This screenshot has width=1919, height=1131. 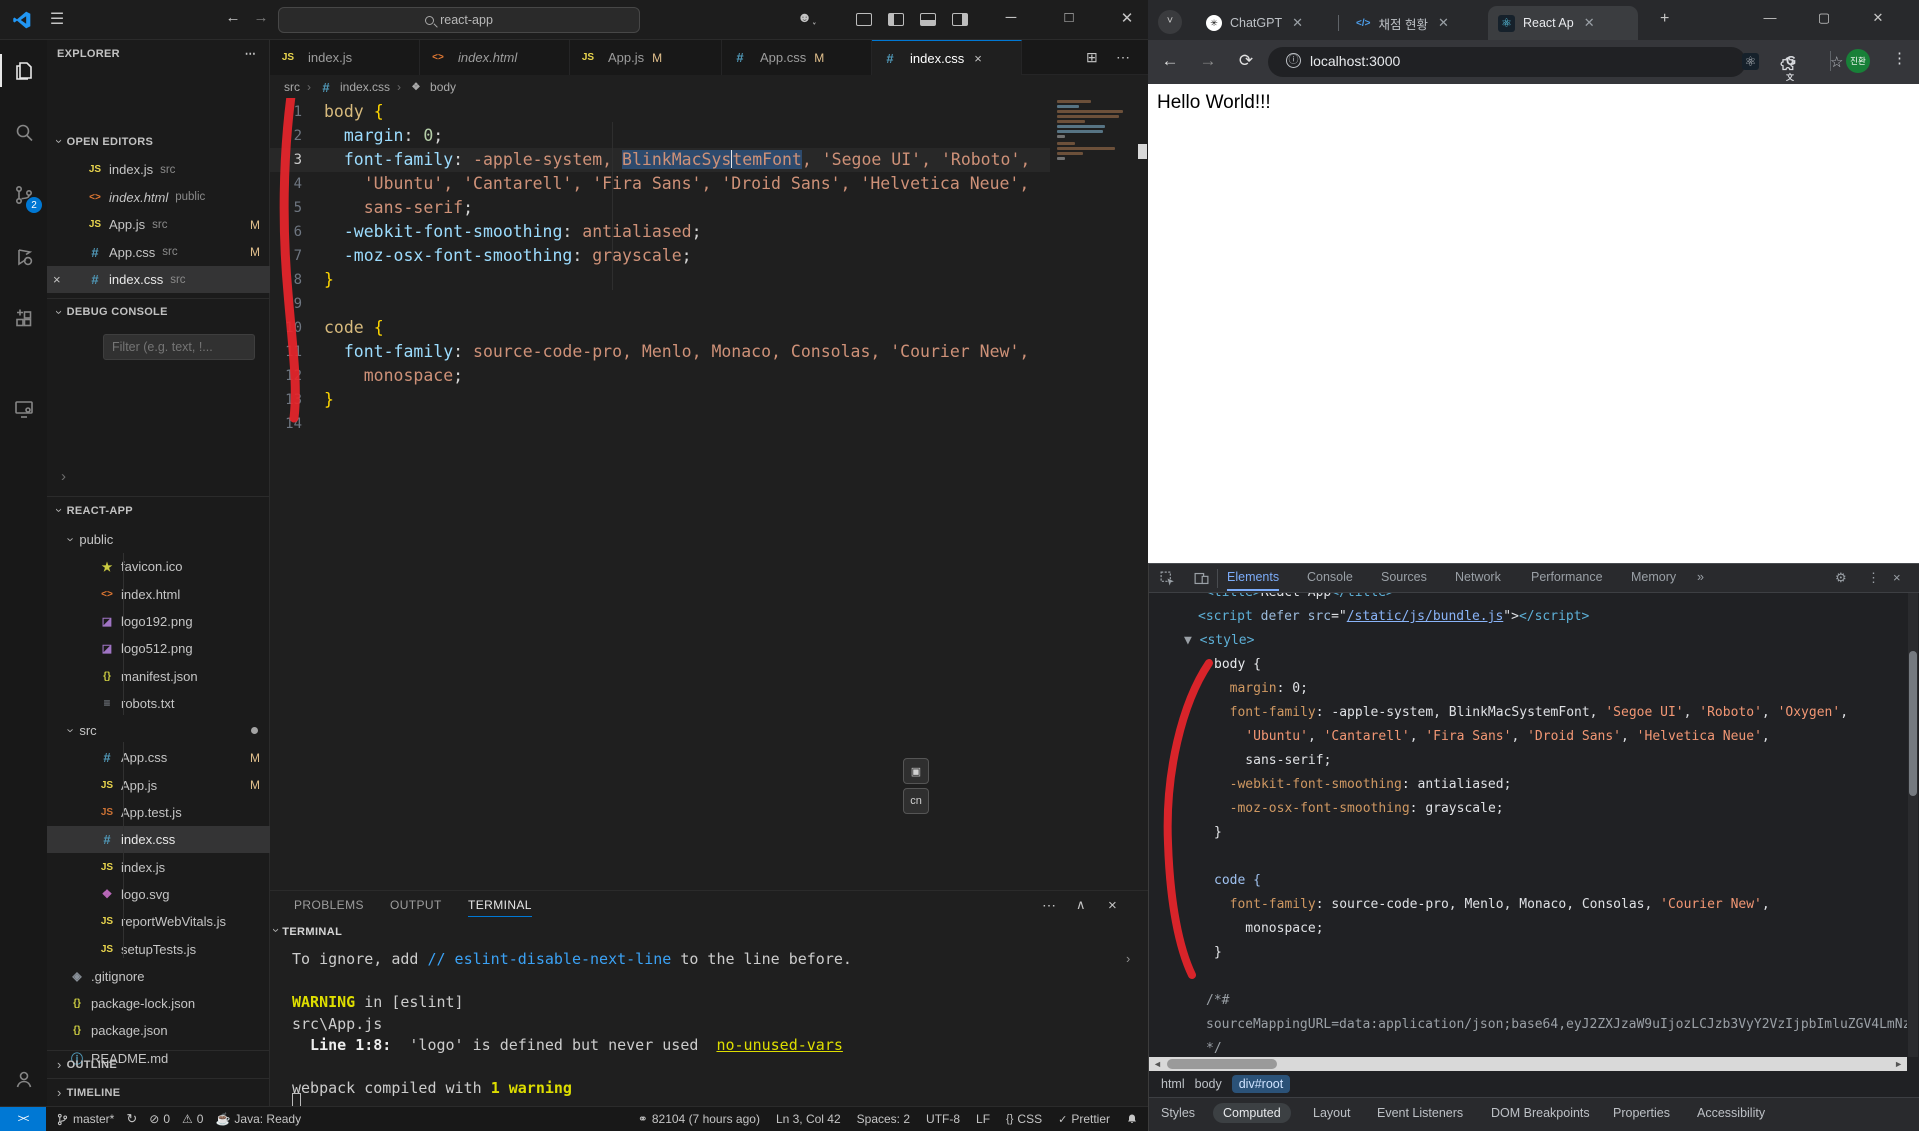 What do you see at coordinates (797, 57) in the screenshot?
I see `editor-tab-App.css: # App.css M` at bounding box center [797, 57].